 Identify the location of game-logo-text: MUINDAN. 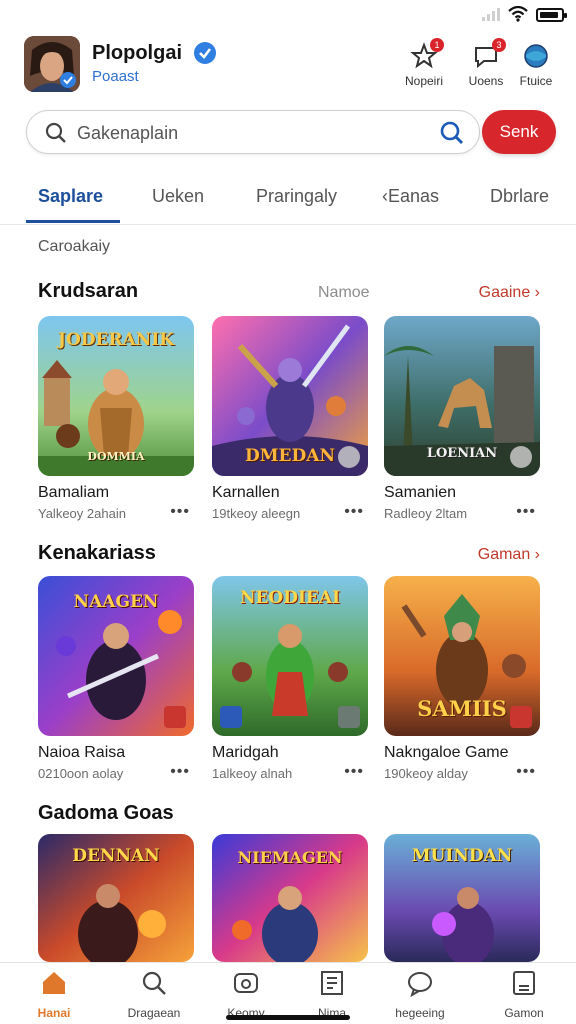
(462, 856).